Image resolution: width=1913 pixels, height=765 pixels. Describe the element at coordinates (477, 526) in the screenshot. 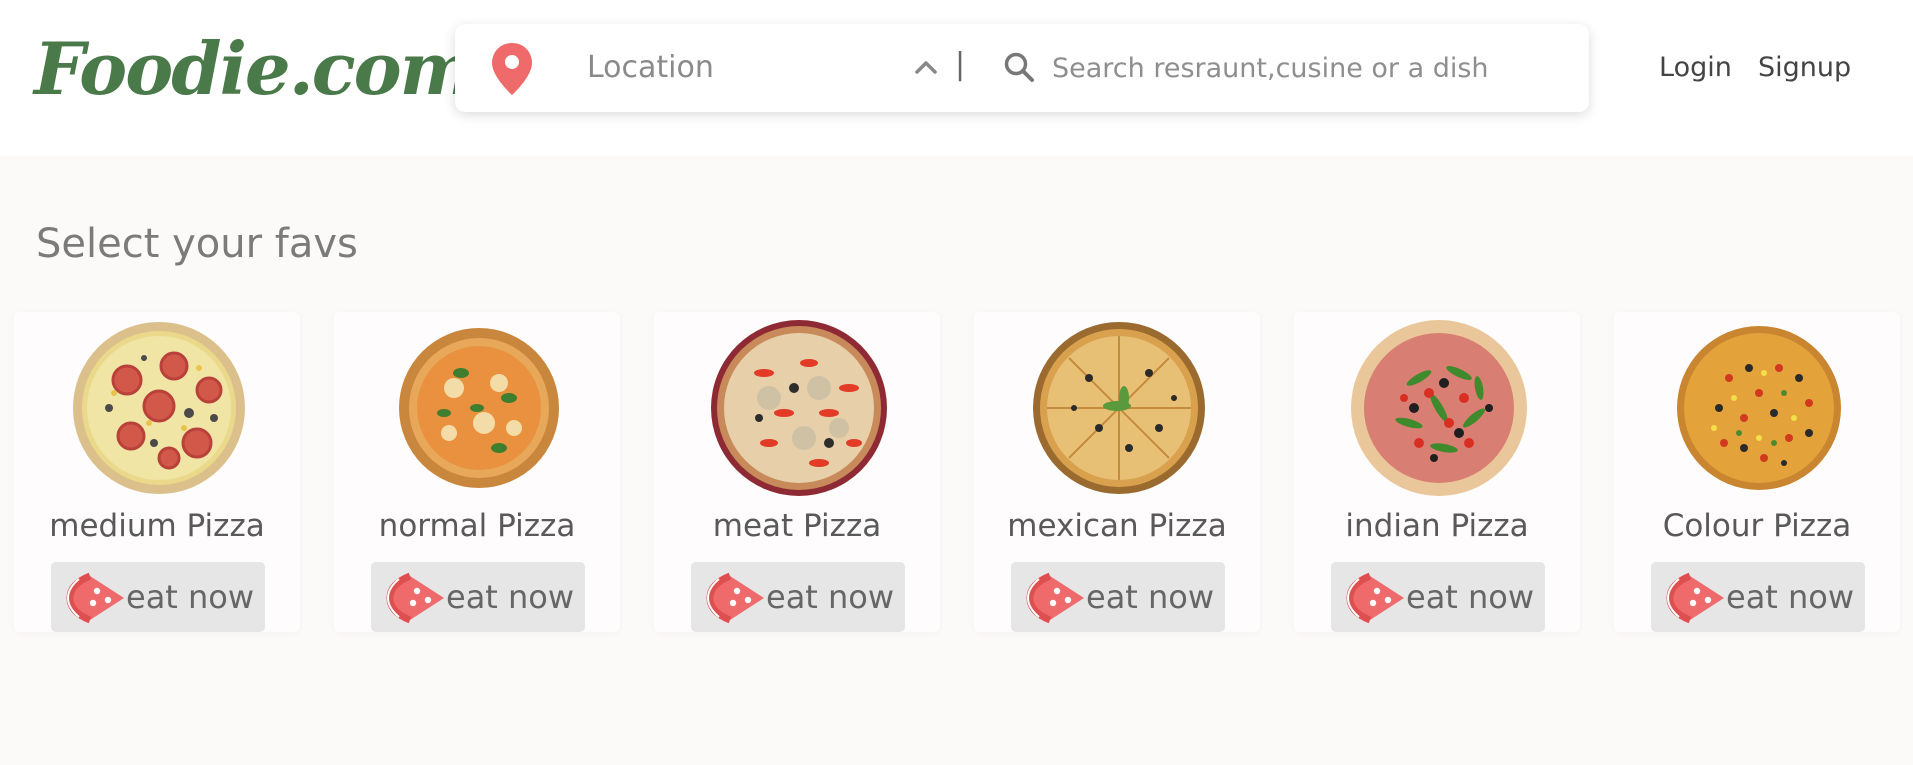

I see `pizza-name: normal Pizza` at that location.